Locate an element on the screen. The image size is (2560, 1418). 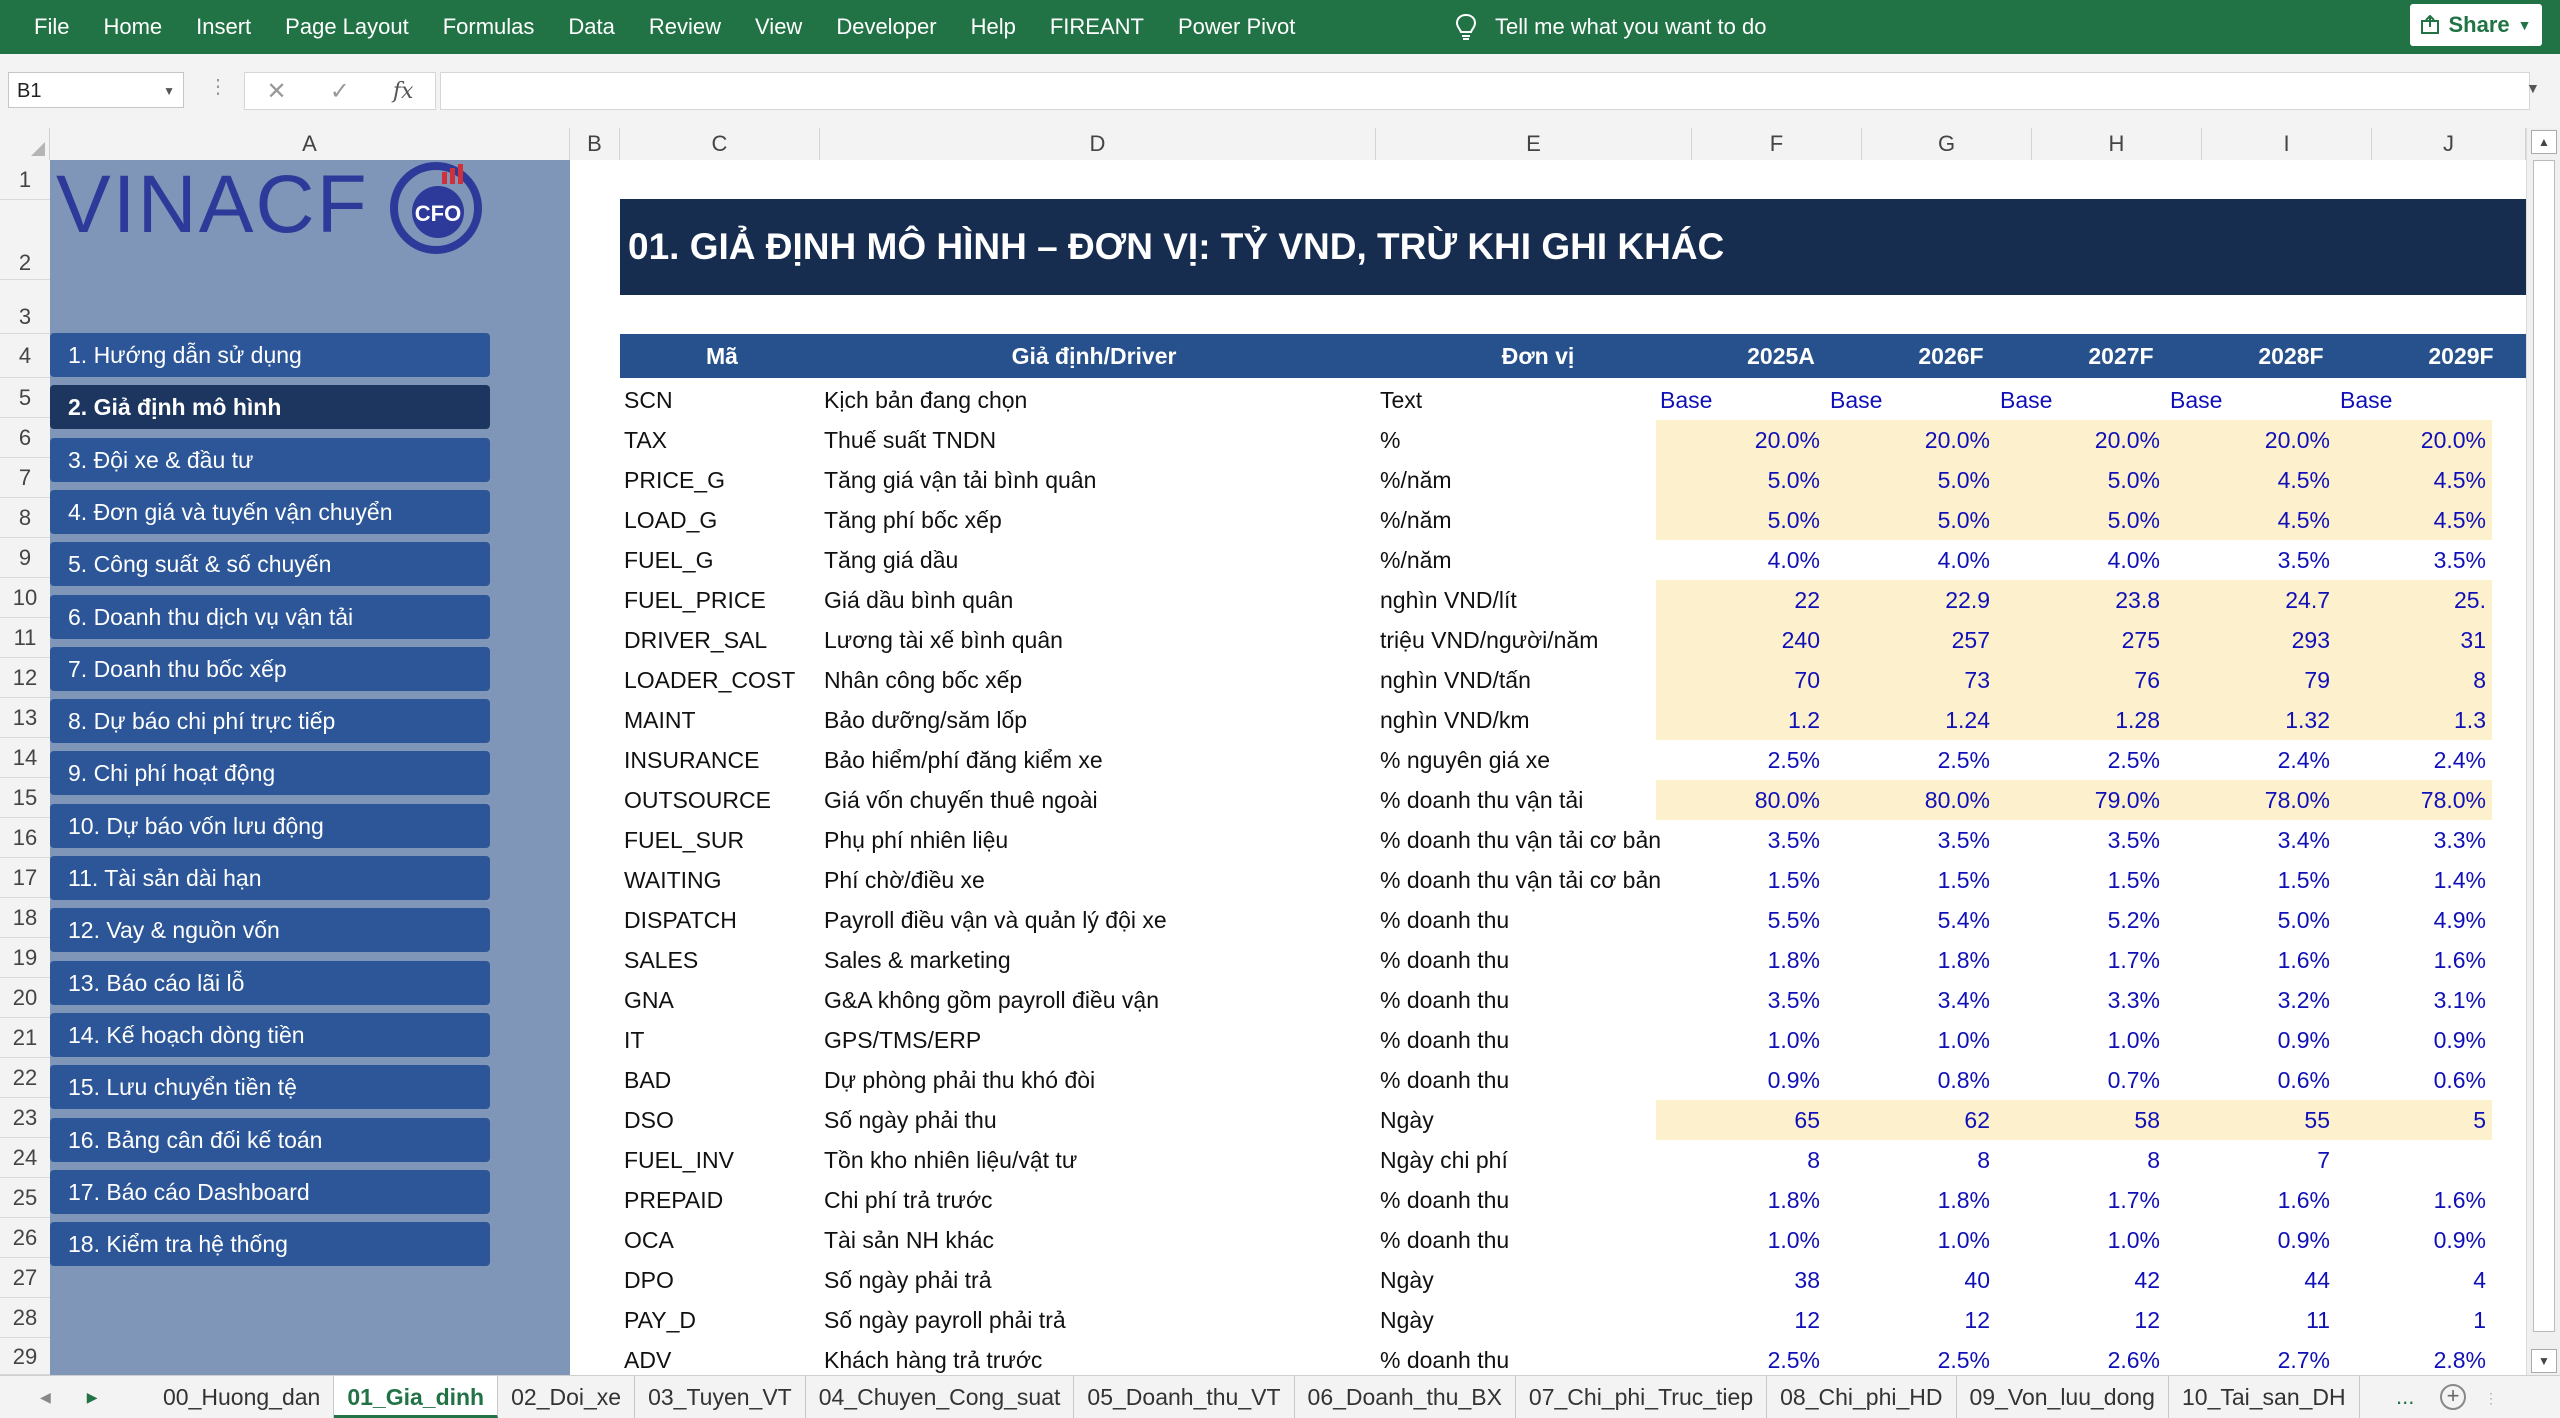
cell-driver: Số ngày phải trả is located at coordinates (1094, 1280).